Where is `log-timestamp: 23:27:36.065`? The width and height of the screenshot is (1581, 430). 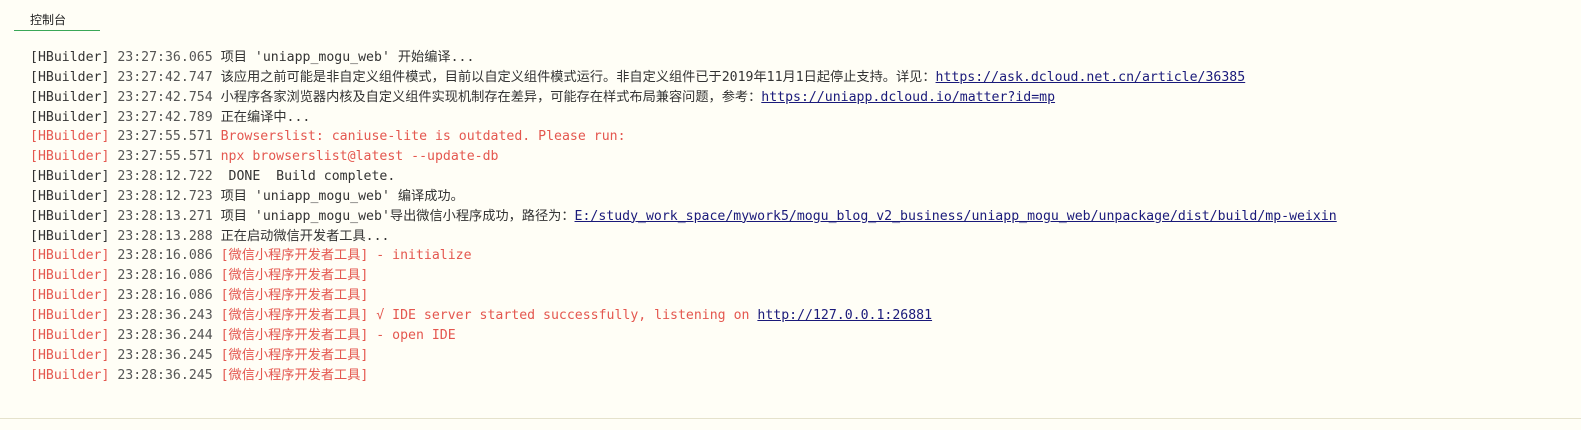 log-timestamp: 23:27:36.065 is located at coordinates (165, 57).